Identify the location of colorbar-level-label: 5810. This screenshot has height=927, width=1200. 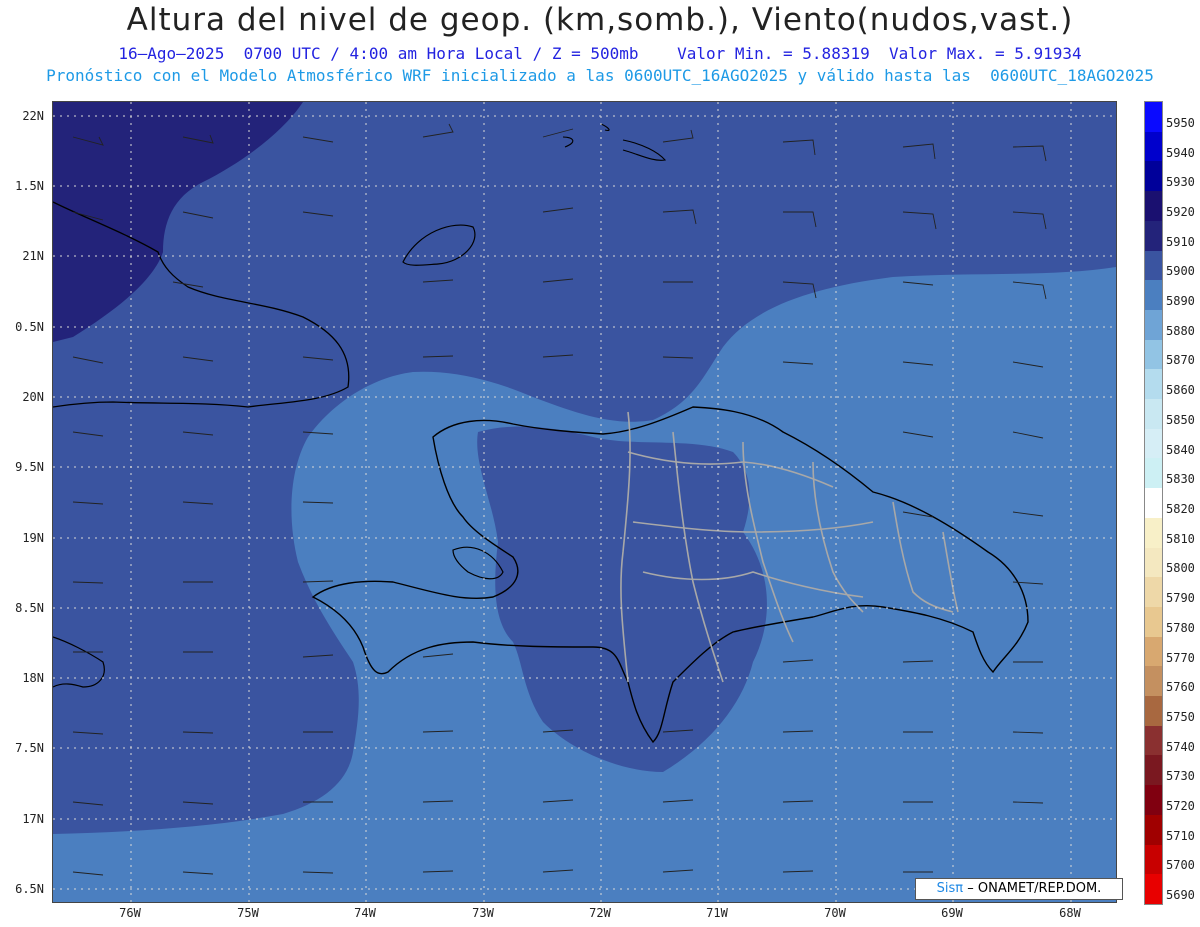
(1180, 538).